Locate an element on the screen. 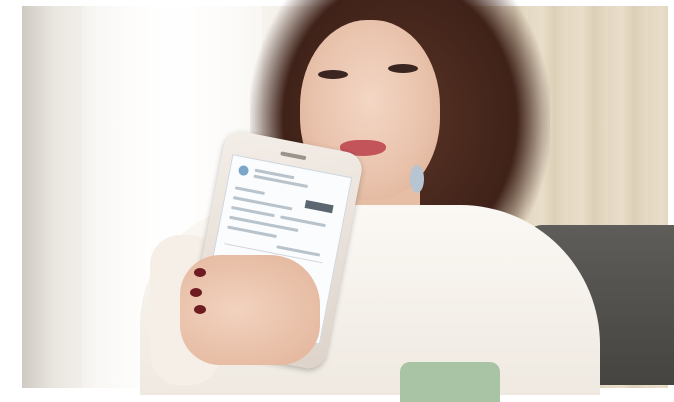  green-mug is located at coordinates (450, 382).